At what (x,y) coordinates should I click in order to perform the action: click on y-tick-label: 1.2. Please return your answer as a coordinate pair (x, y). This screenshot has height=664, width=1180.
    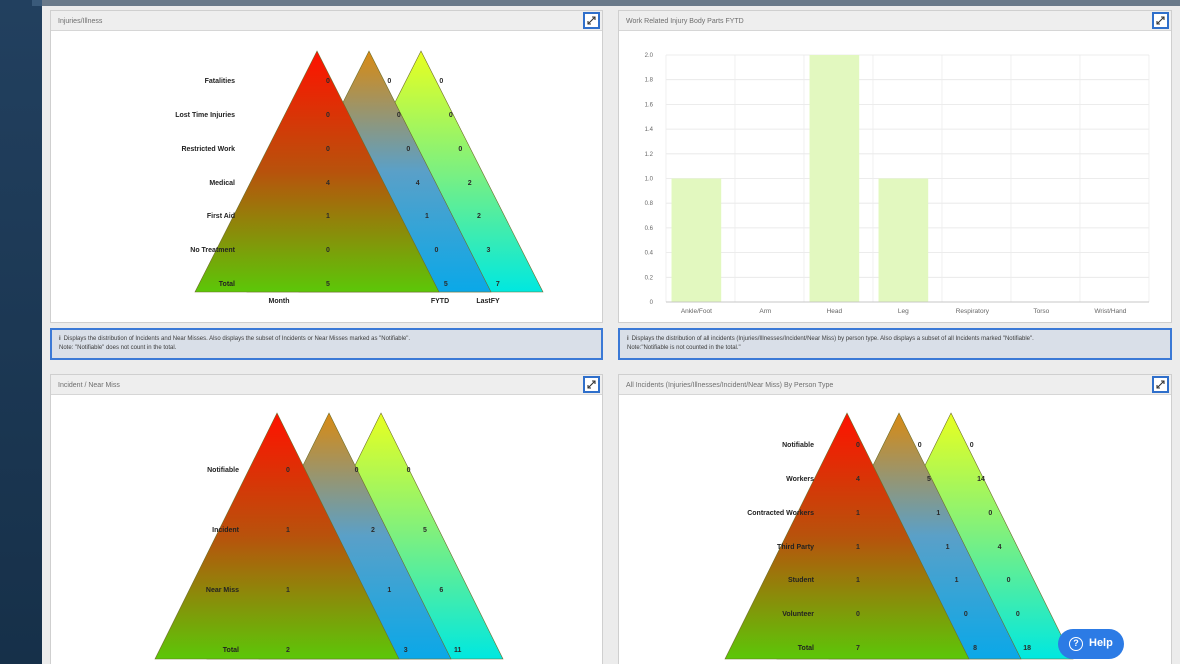
    Looking at the image, I should click on (649, 155).